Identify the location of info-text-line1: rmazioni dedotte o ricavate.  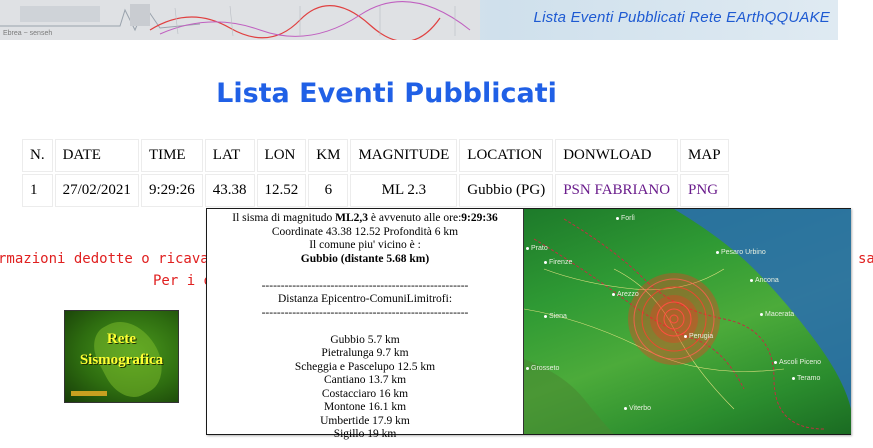
(113, 259).